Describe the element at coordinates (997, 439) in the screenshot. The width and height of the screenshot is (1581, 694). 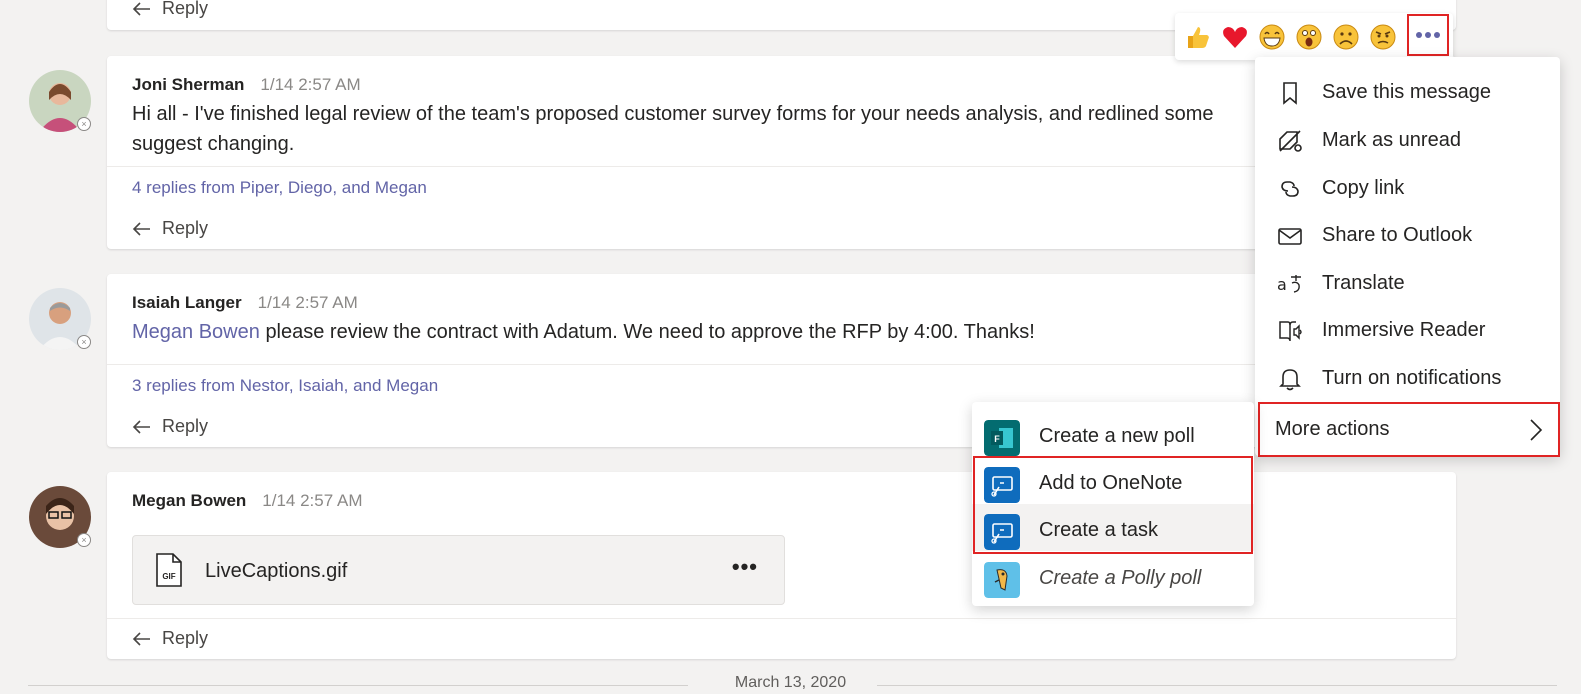
I see `svg-text: F` at that location.